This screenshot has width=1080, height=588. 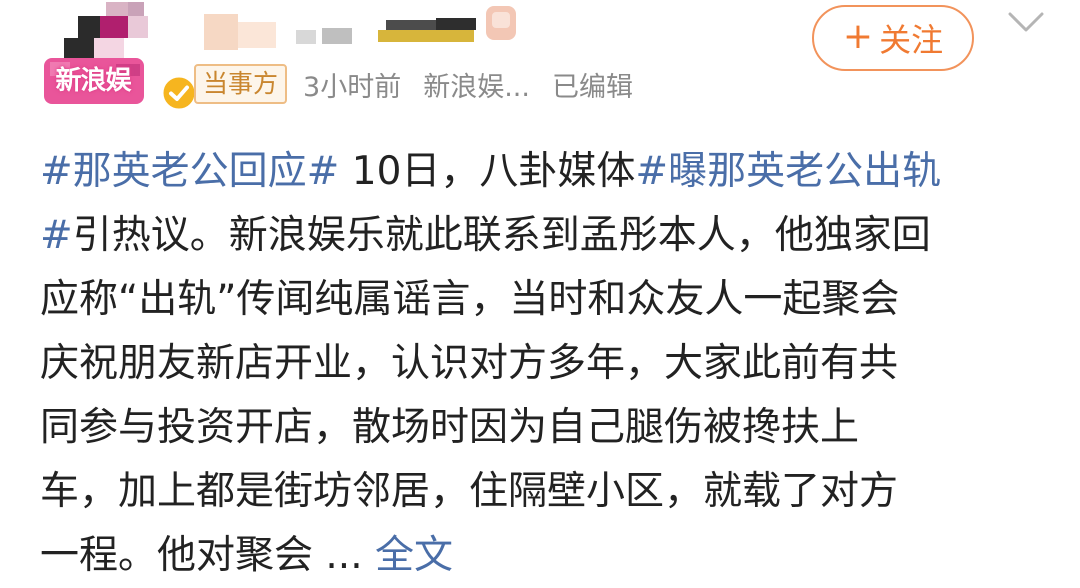 I want to click on post-line-7: 一程。他对聚会 ... 全文, so click(x=545, y=556).